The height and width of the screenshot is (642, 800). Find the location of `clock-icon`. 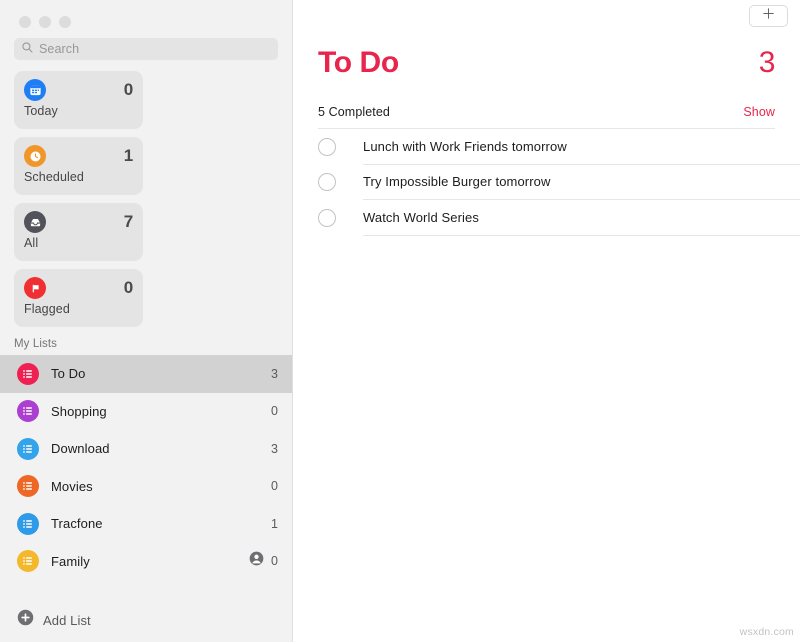

clock-icon is located at coordinates (35, 156).